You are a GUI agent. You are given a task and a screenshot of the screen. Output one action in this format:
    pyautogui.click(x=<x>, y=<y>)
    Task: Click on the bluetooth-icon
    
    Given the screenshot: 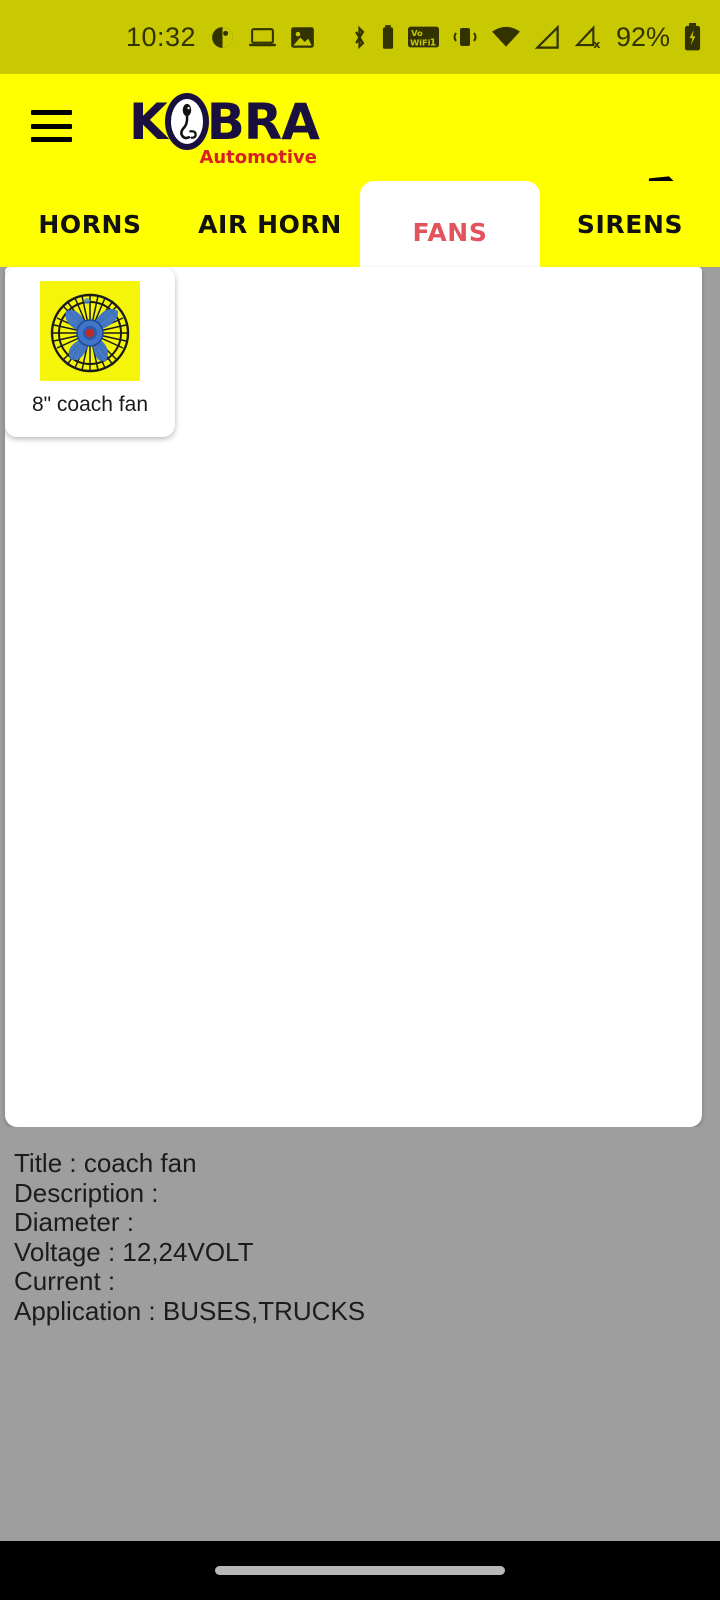 What is the action you would take?
    pyautogui.click(x=359, y=37)
    